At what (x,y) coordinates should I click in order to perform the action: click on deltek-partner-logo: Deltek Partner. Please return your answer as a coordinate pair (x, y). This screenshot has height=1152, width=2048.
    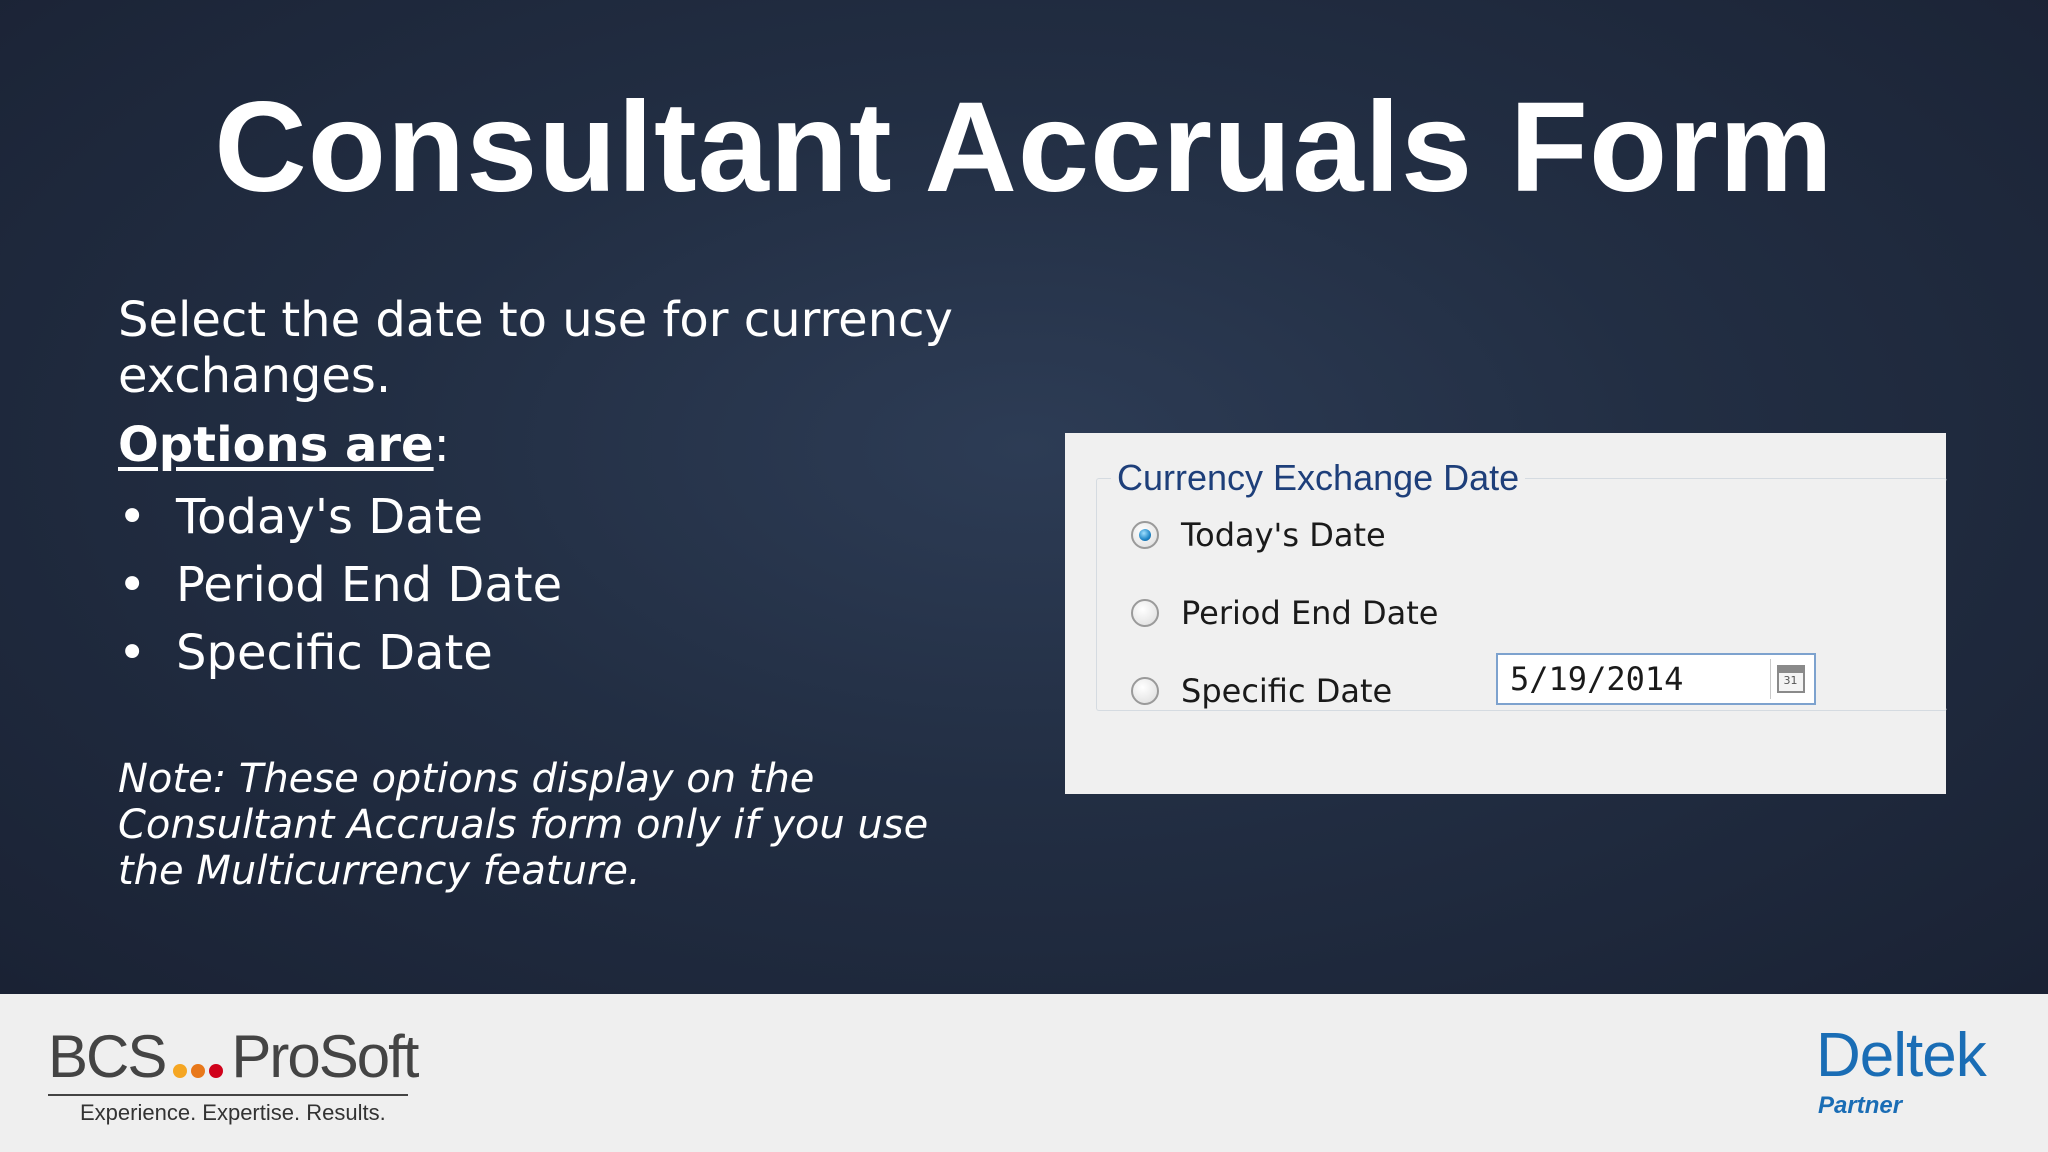
    Looking at the image, I should click on (1901, 1070).